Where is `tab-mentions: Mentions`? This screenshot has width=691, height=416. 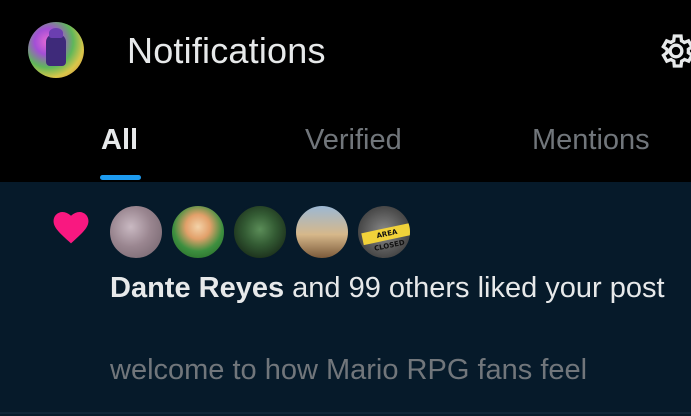
tab-mentions: Mentions is located at coordinates (591, 140).